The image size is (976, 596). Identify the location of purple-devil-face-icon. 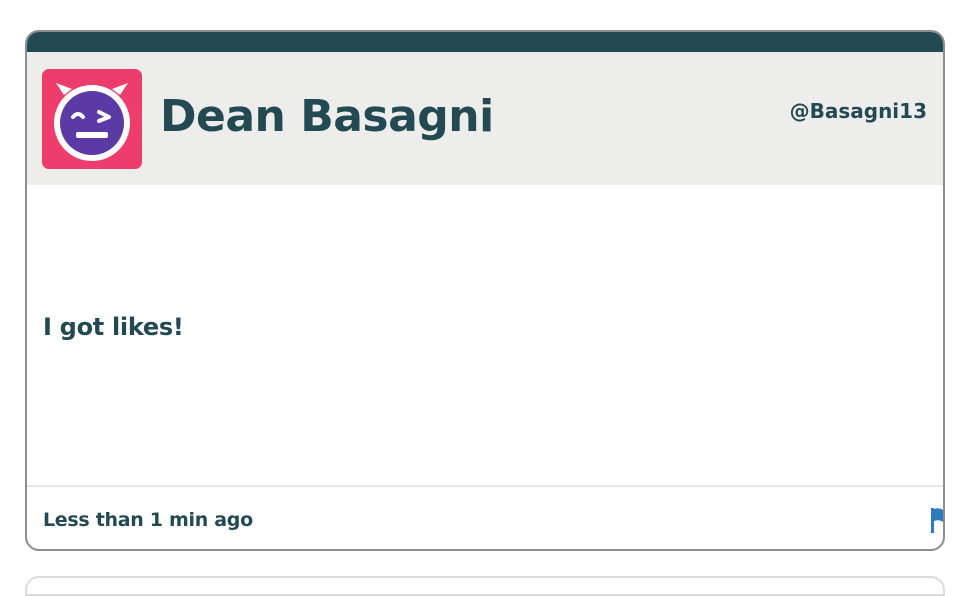
(92, 122).